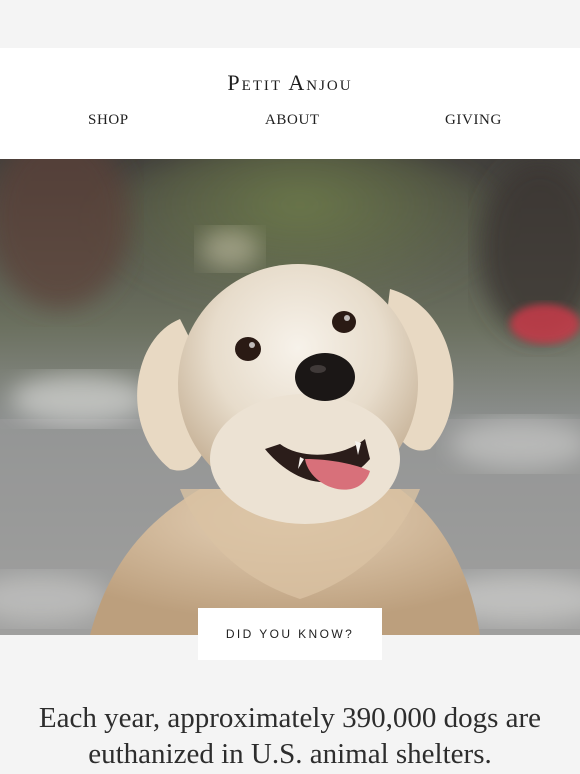  What do you see at coordinates (289, 83) in the screenshot?
I see `brand-name: Petit Anjou` at bounding box center [289, 83].